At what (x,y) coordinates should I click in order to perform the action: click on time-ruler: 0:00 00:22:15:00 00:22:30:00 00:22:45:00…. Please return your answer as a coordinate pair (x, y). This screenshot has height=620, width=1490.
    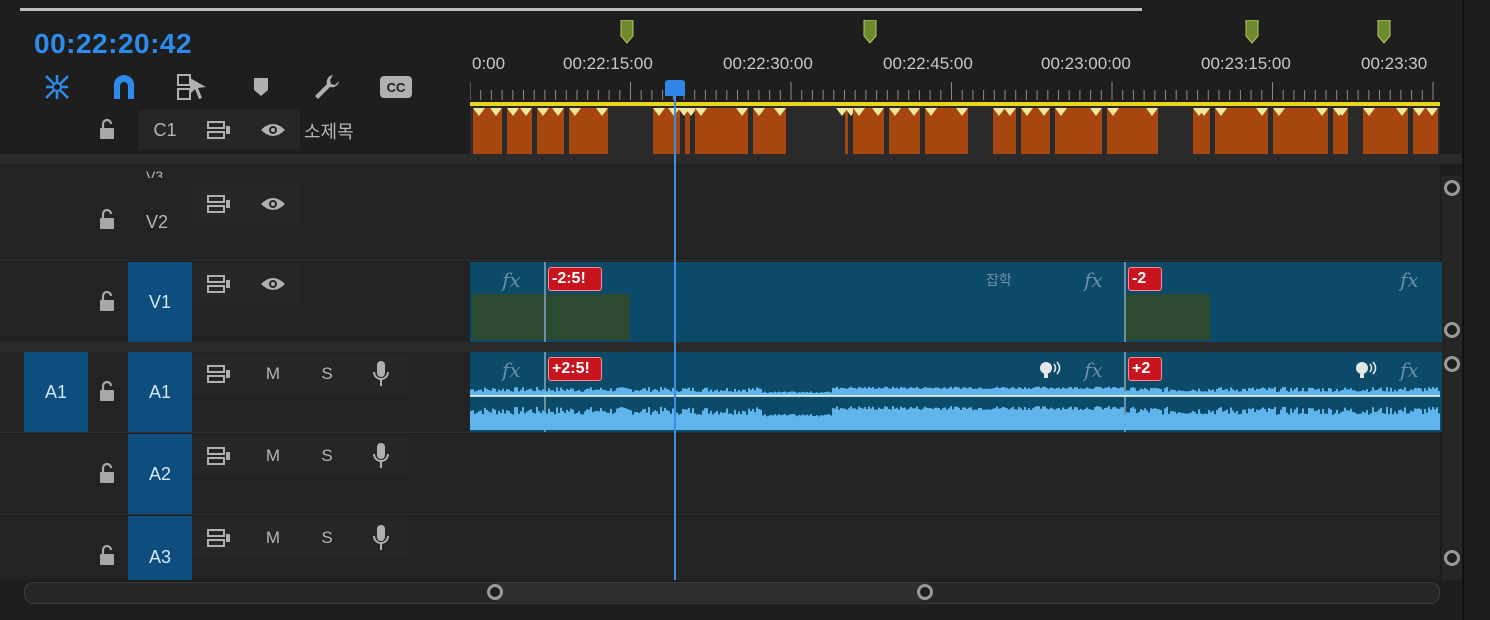
    Looking at the image, I should click on (955, 63).